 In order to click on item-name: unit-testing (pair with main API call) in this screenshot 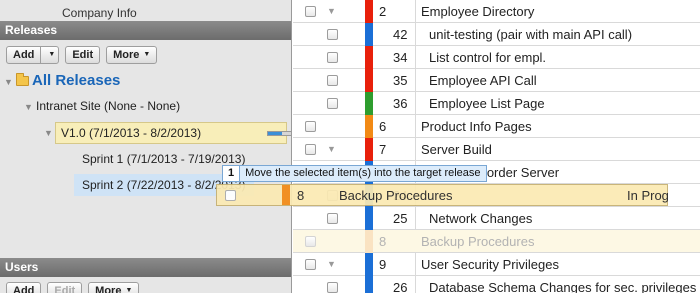, I will do `click(530, 34)`.